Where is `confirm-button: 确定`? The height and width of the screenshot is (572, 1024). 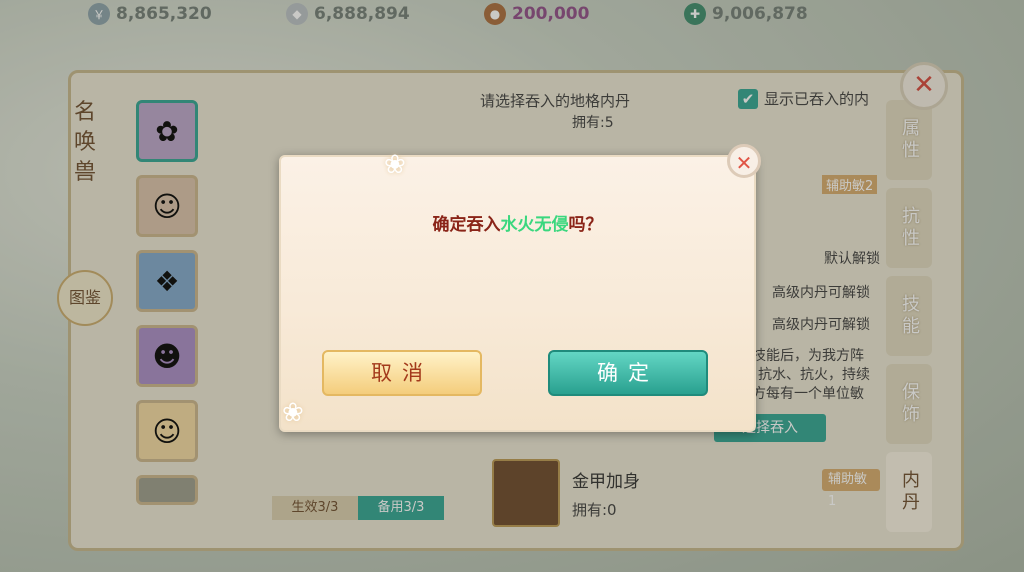 confirm-button: 确定 is located at coordinates (628, 373).